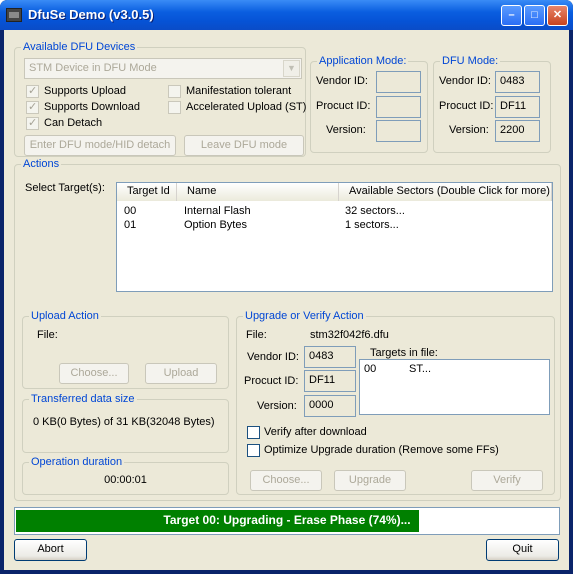  Describe the element at coordinates (511, 15) in the screenshot. I see `minimize-icon: –` at that location.